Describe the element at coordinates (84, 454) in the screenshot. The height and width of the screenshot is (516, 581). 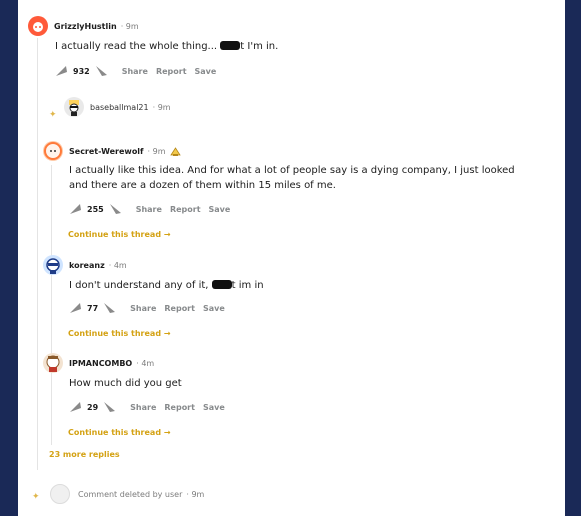
I see `more-replies-link: 23 more replies` at that location.